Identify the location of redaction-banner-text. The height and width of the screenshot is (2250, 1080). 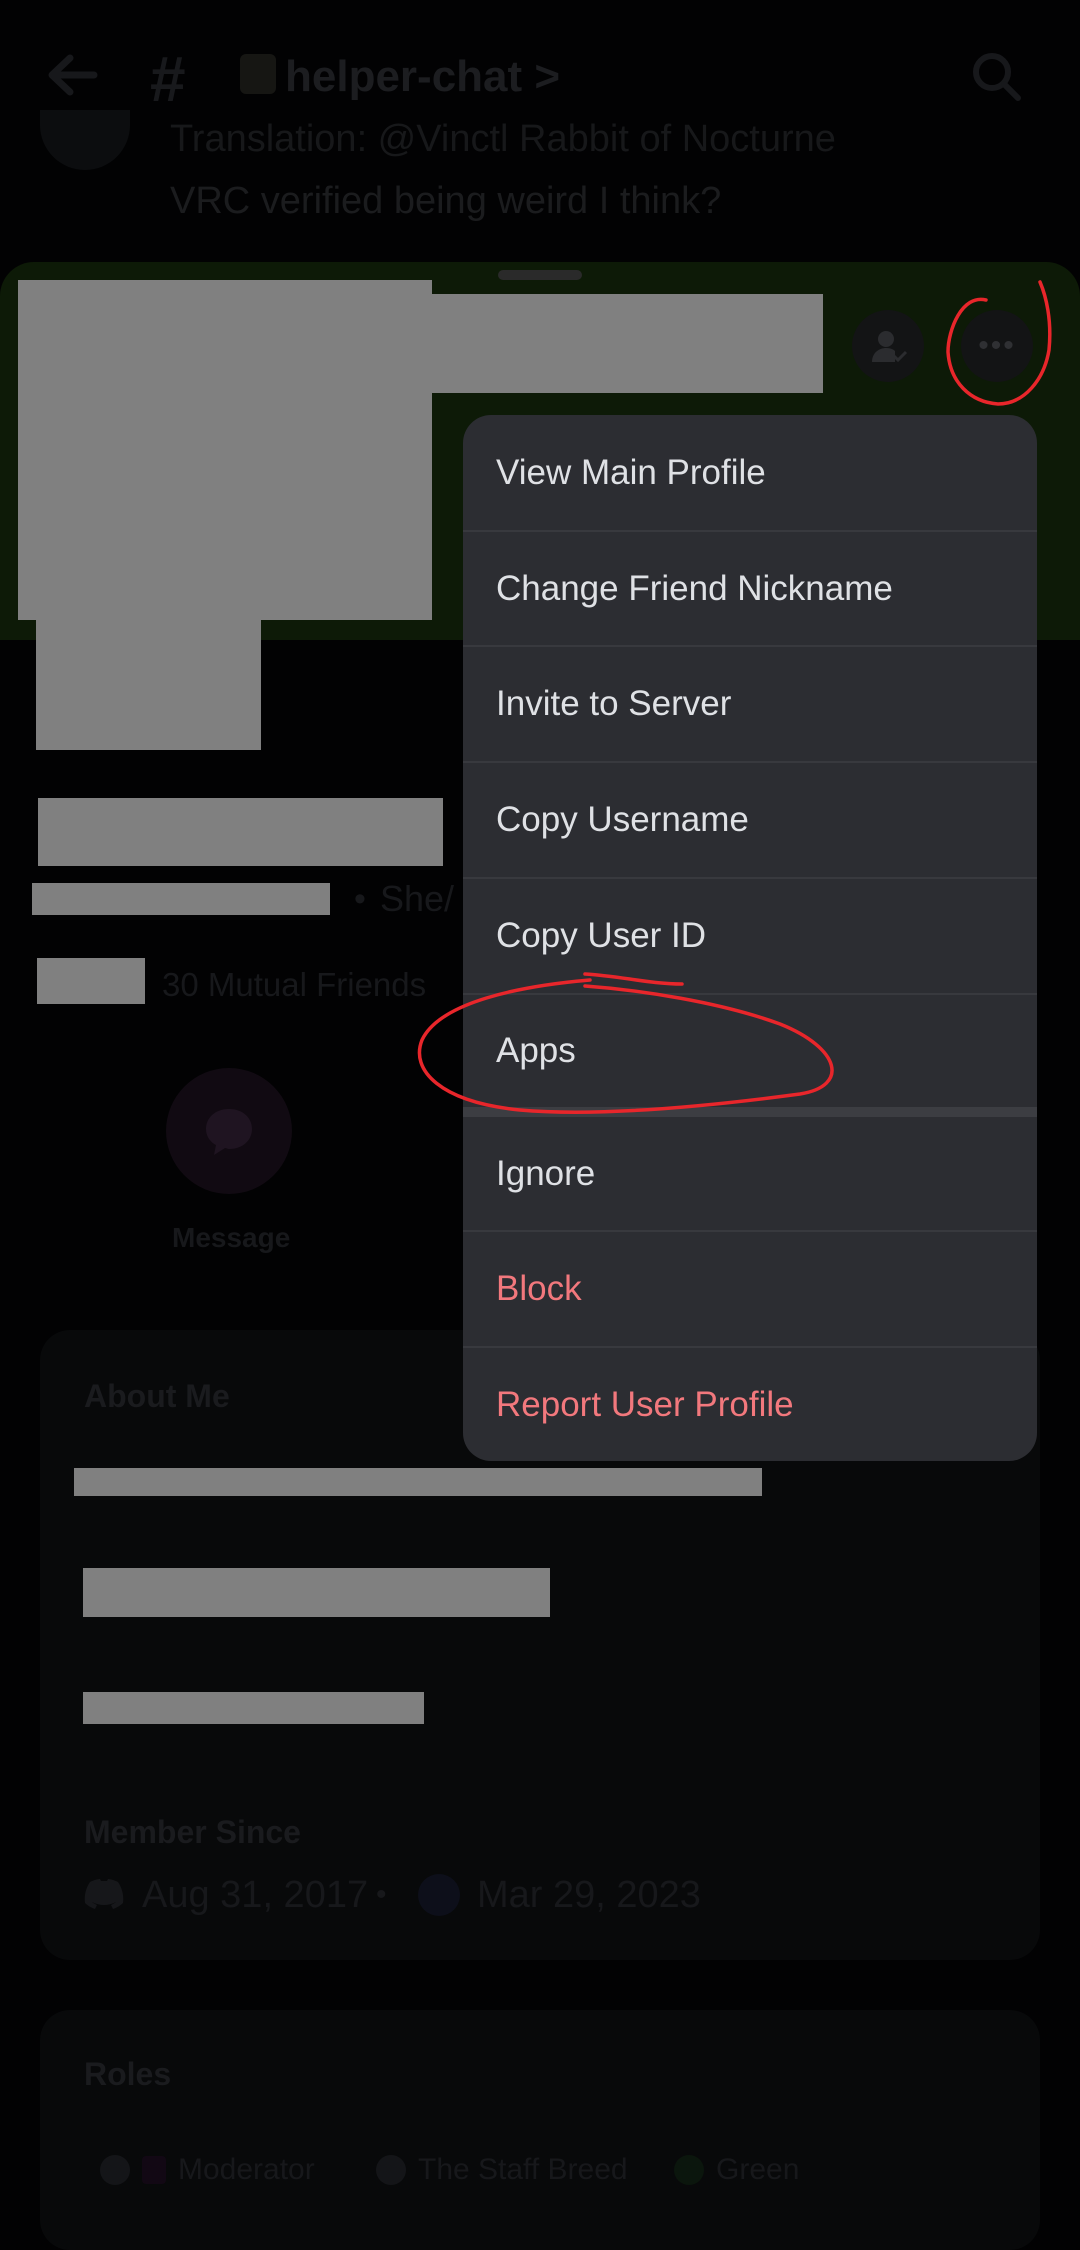
(627, 343).